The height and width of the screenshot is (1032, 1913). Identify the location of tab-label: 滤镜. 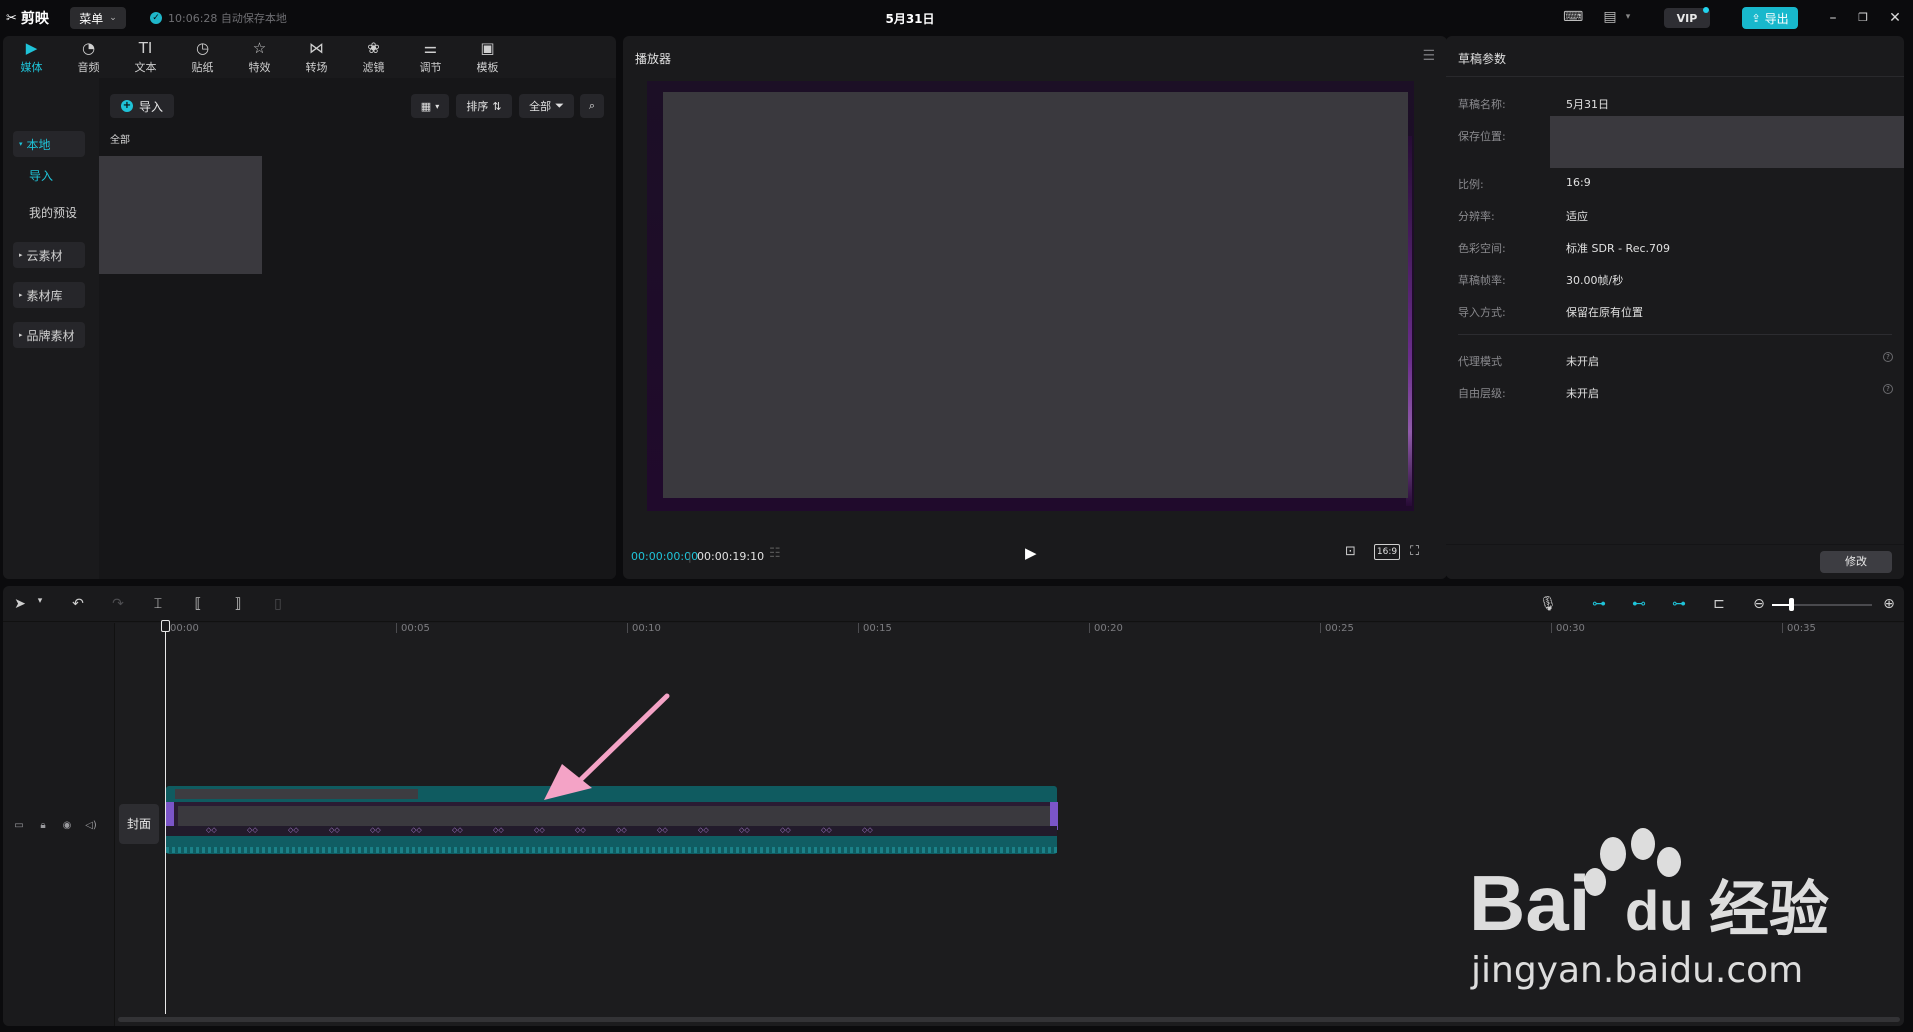
(373, 67).